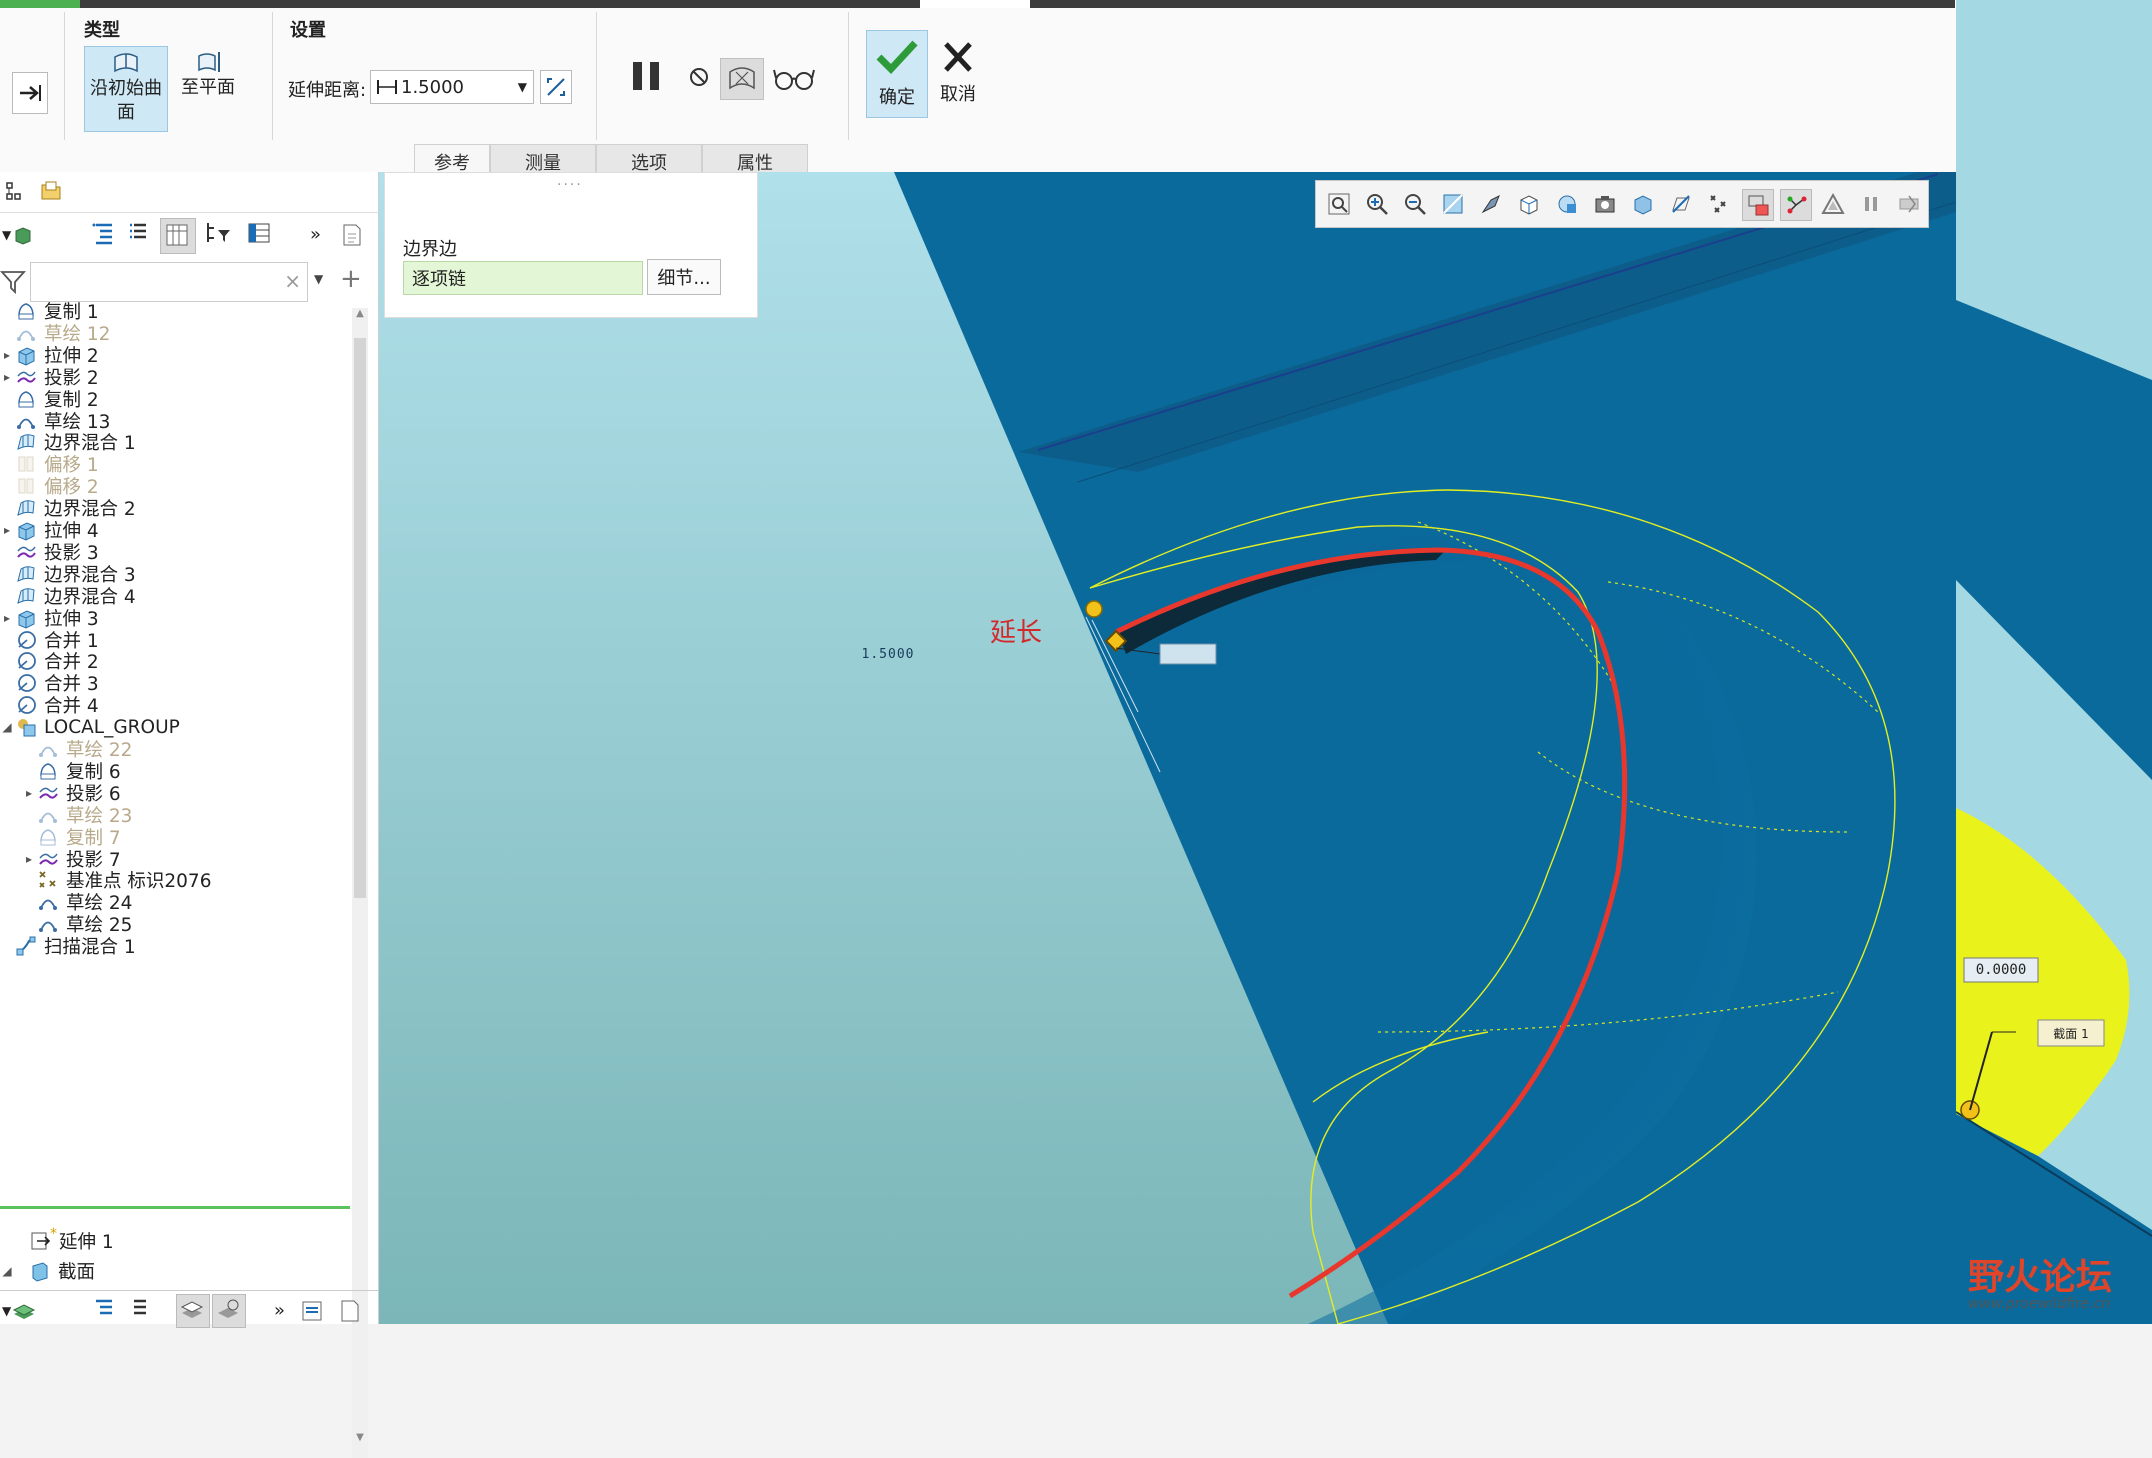 The width and height of the screenshot is (2152, 1458). I want to click on tree-scrollbar: ▲ ▼, so click(360, 883).